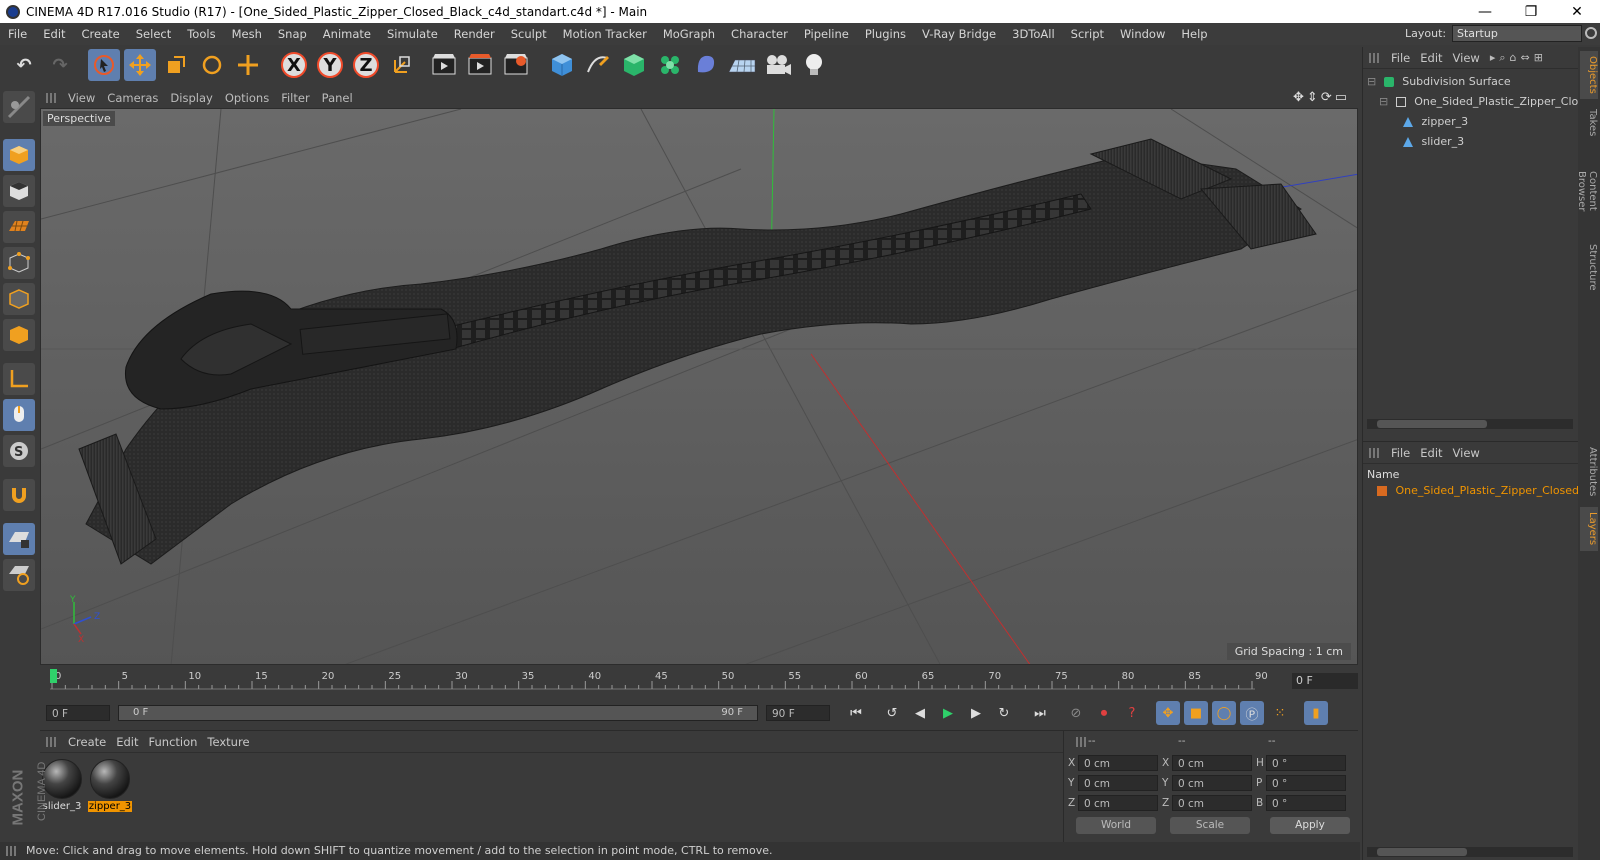 This screenshot has width=1600, height=860. Describe the element at coordinates (110, 785) in the screenshot. I see `material-swatch-zipper: zipper_3` at that location.